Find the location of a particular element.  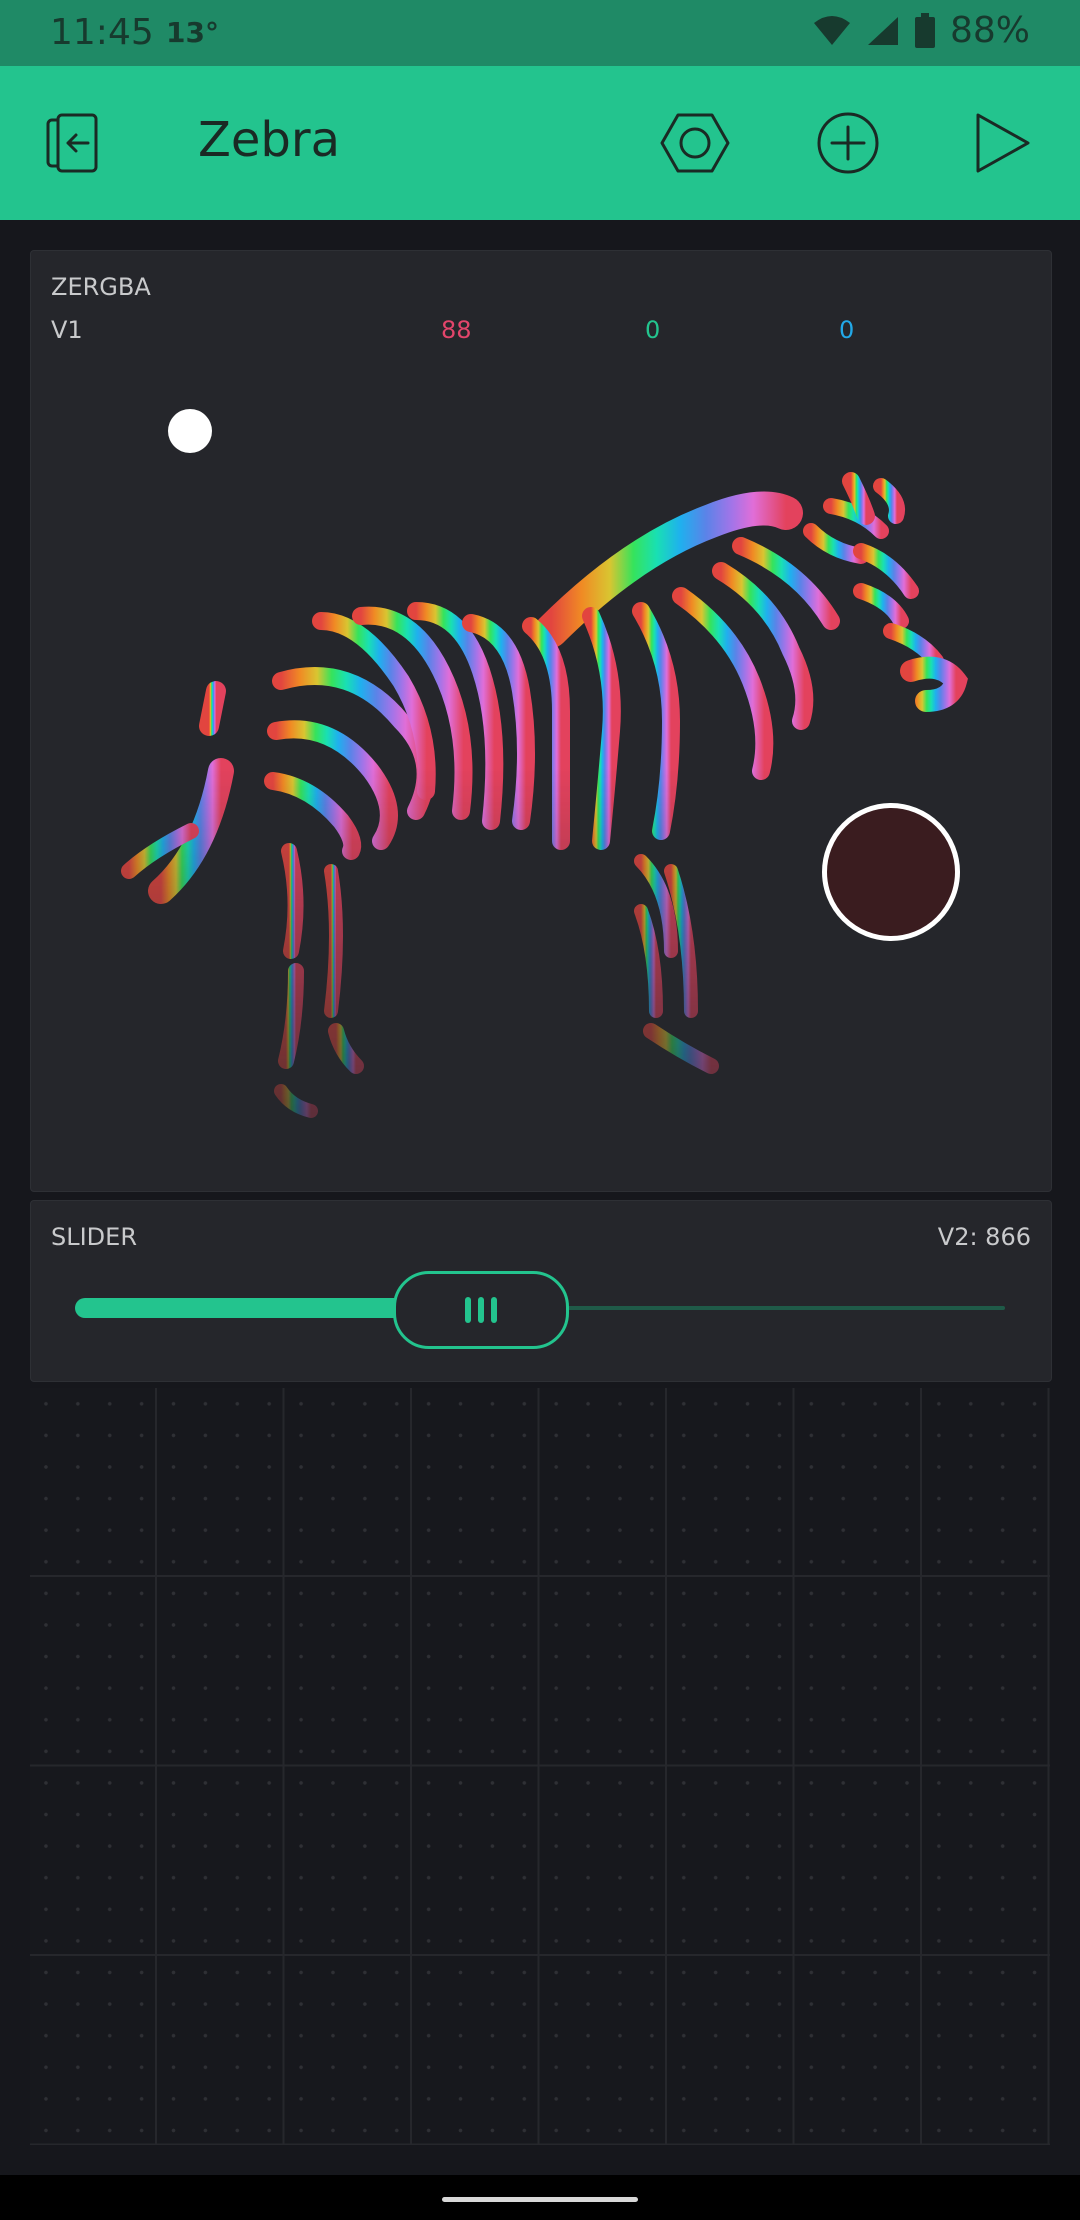

wifi-icon is located at coordinates (831, 30).